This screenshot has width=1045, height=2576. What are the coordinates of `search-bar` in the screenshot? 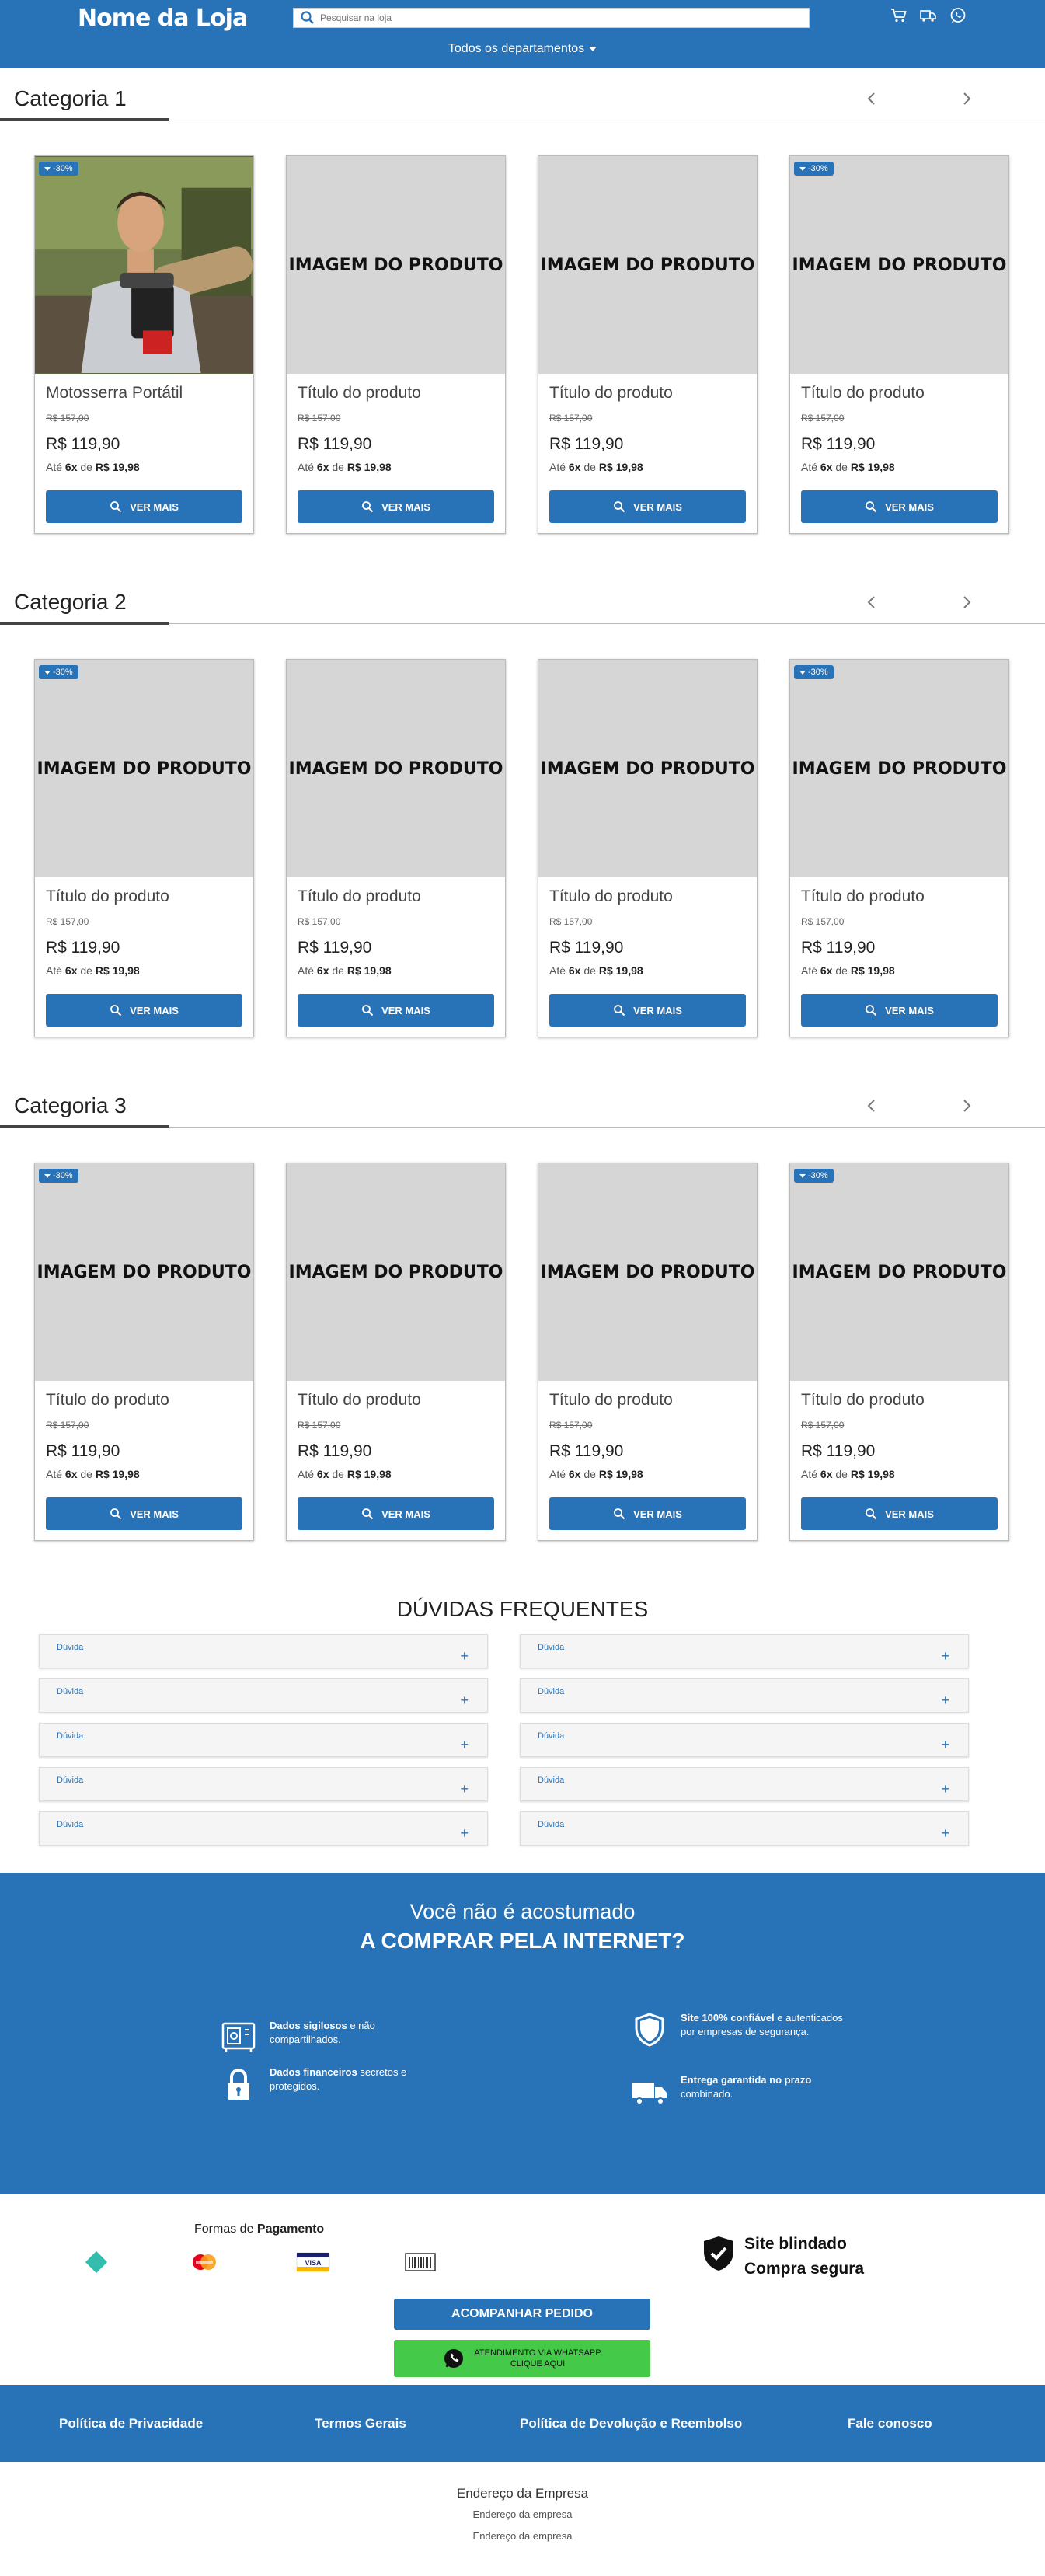 It's located at (551, 18).